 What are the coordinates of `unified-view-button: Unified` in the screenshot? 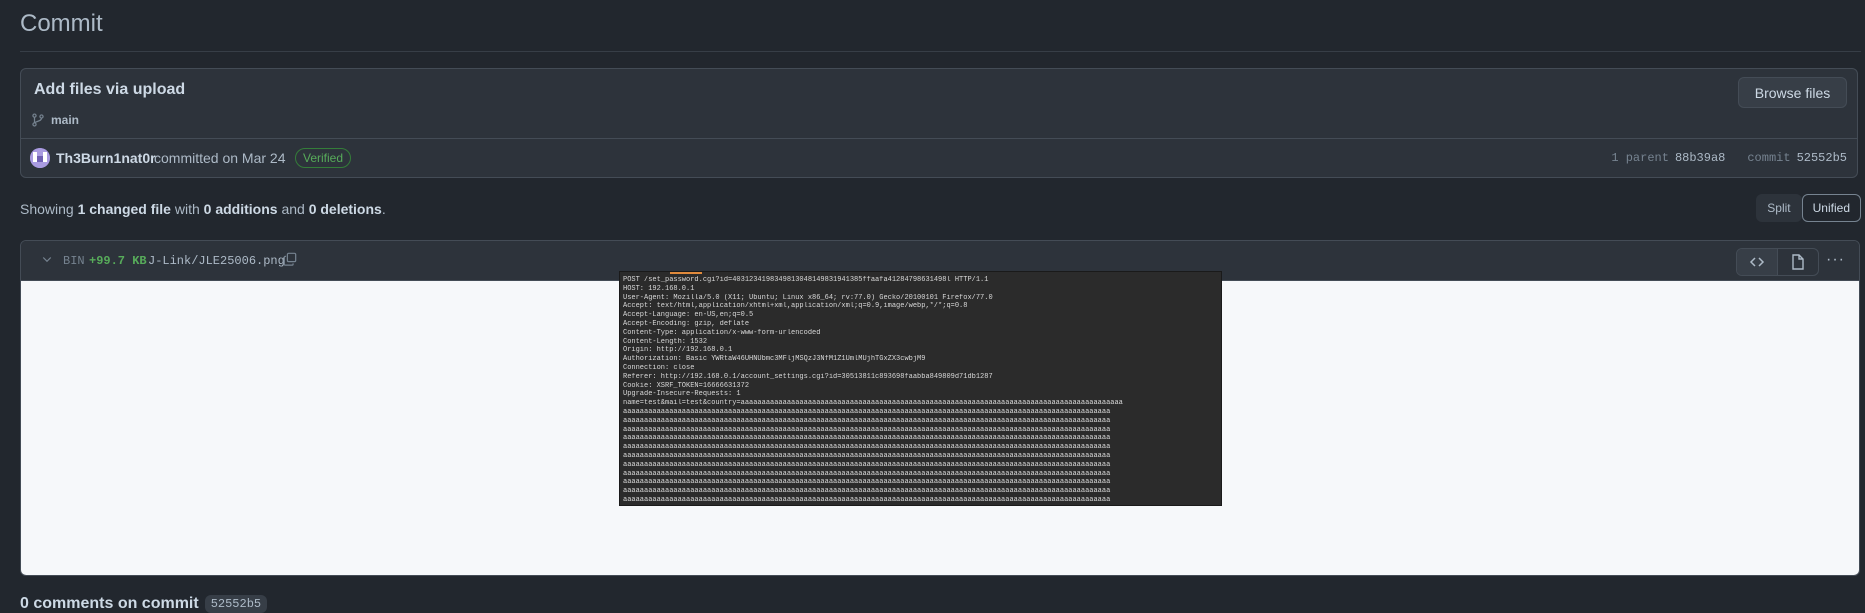 It's located at (1831, 208).